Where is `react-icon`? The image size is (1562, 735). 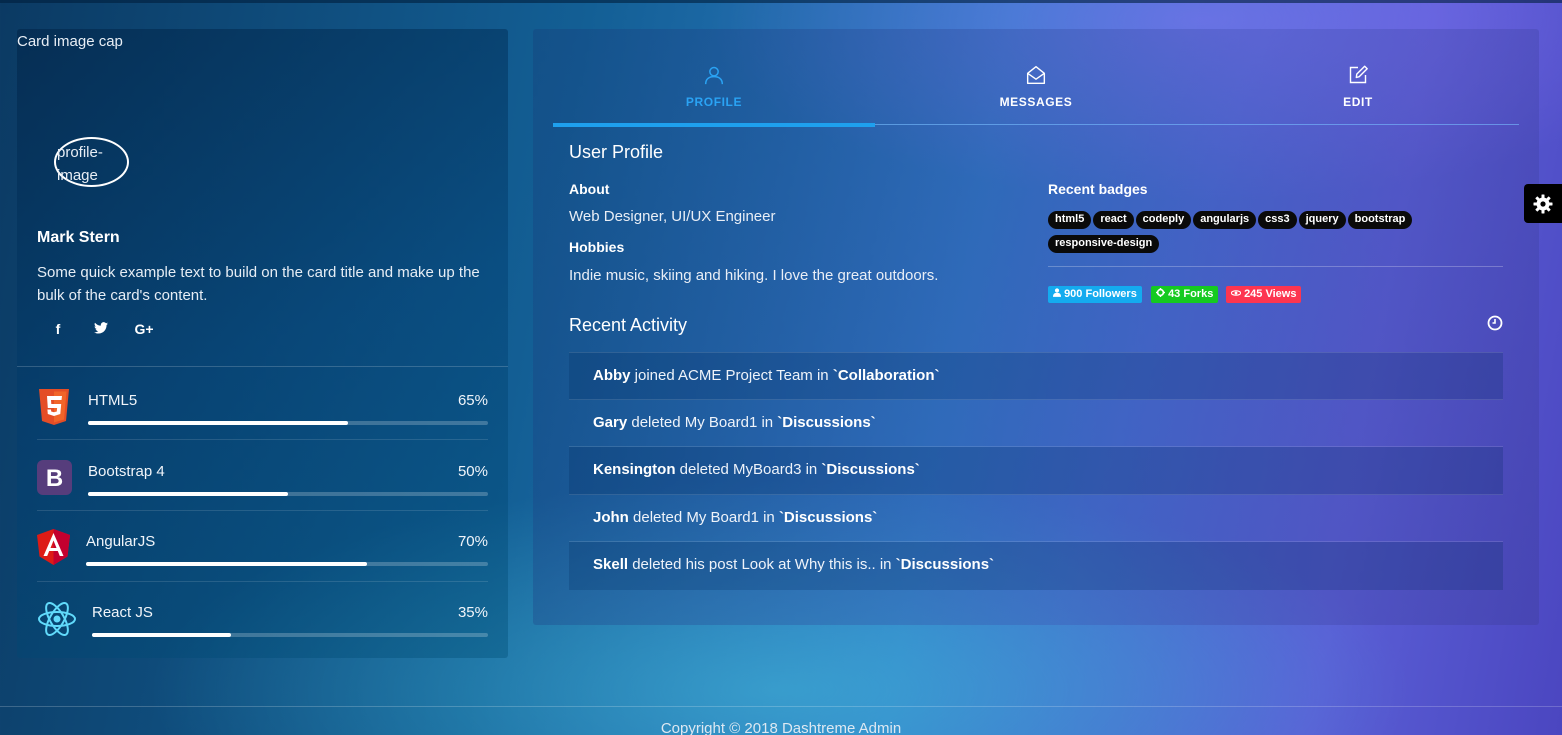 react-icon is located at coordinates (57, 619).